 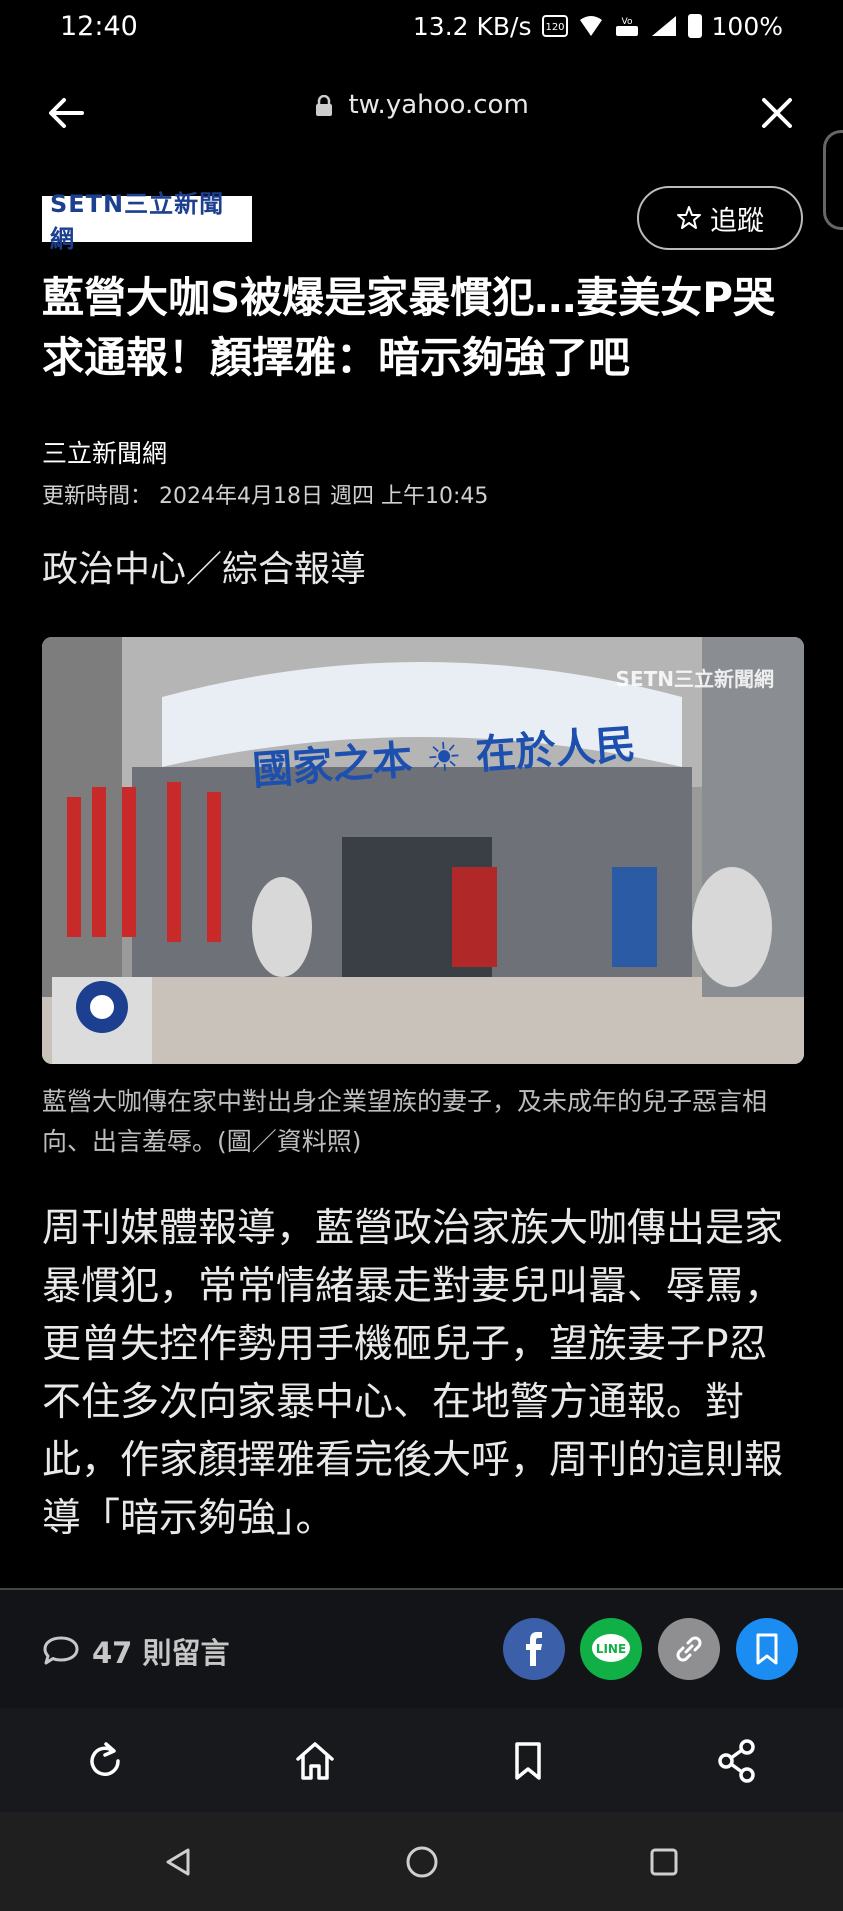 I want to click on svg-text: Vo, so click(x=626, y=22).